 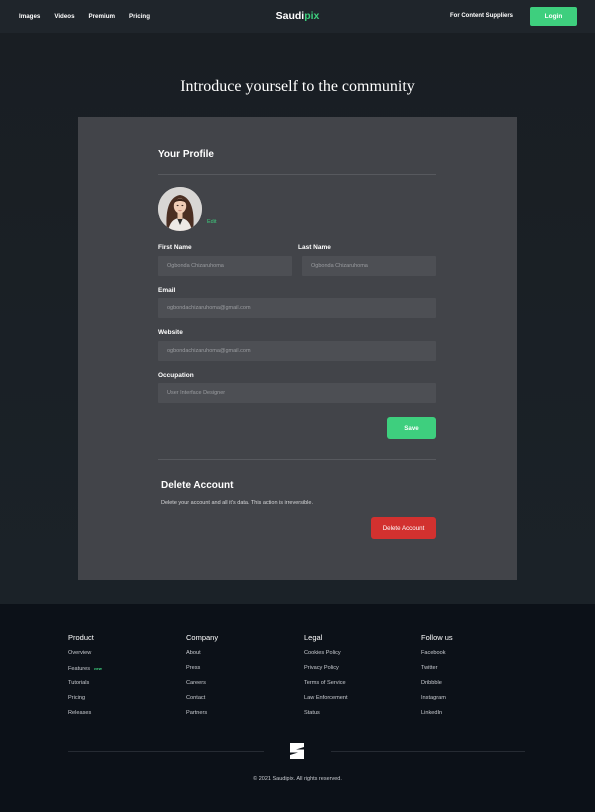 I want to click on avatar-photo-icon, so click(x=180, y=209).